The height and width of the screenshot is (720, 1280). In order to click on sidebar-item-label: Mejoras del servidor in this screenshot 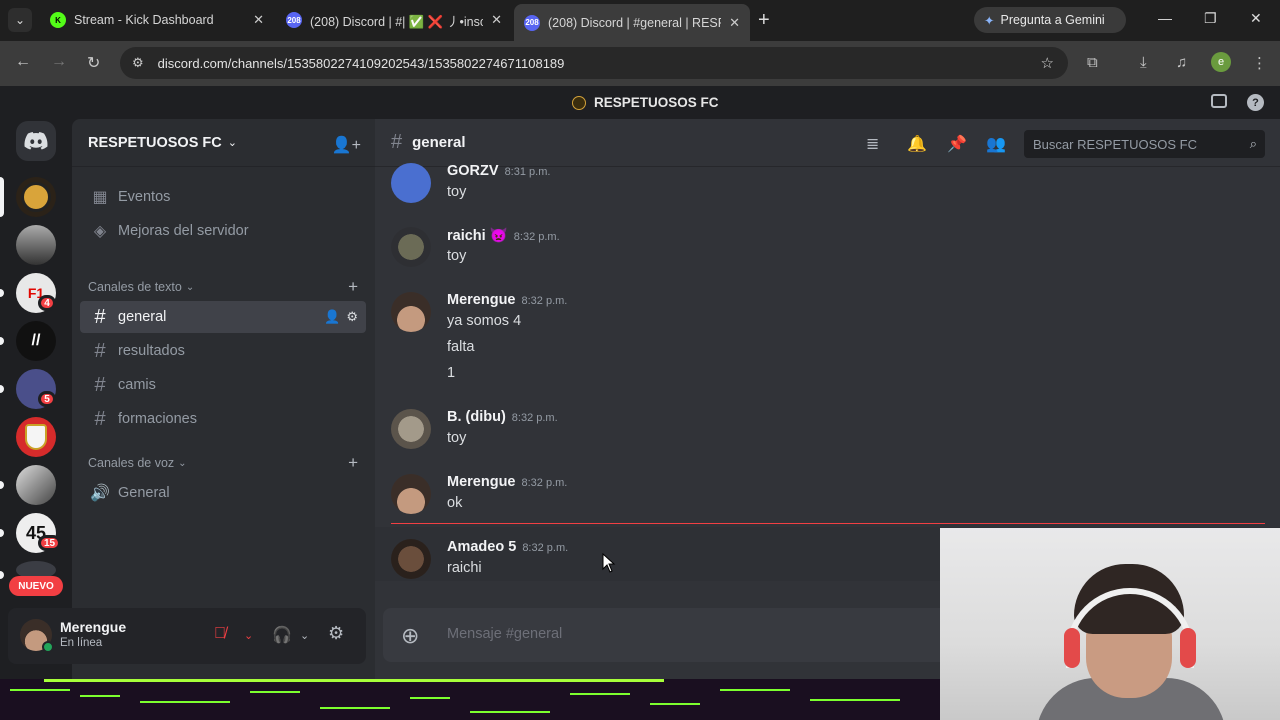, I will do `click(183, 231)`.